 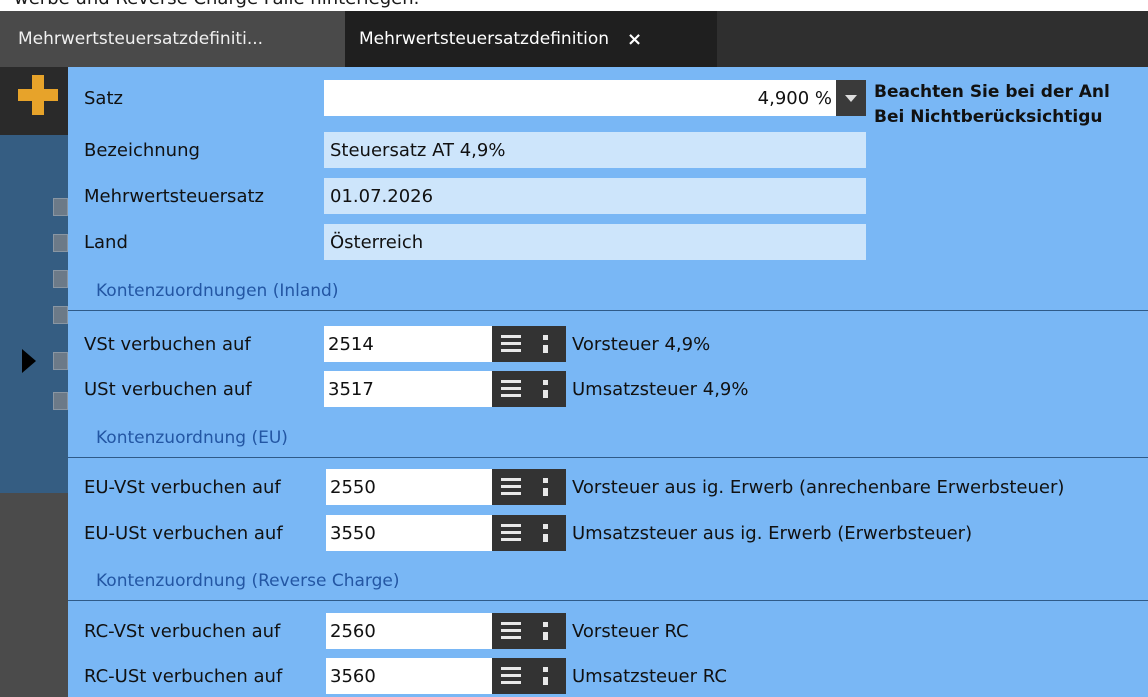 I want to click on section-reverse-charge: Kontenzuordnung (Reverse Charge), so click(x=608, y=581).